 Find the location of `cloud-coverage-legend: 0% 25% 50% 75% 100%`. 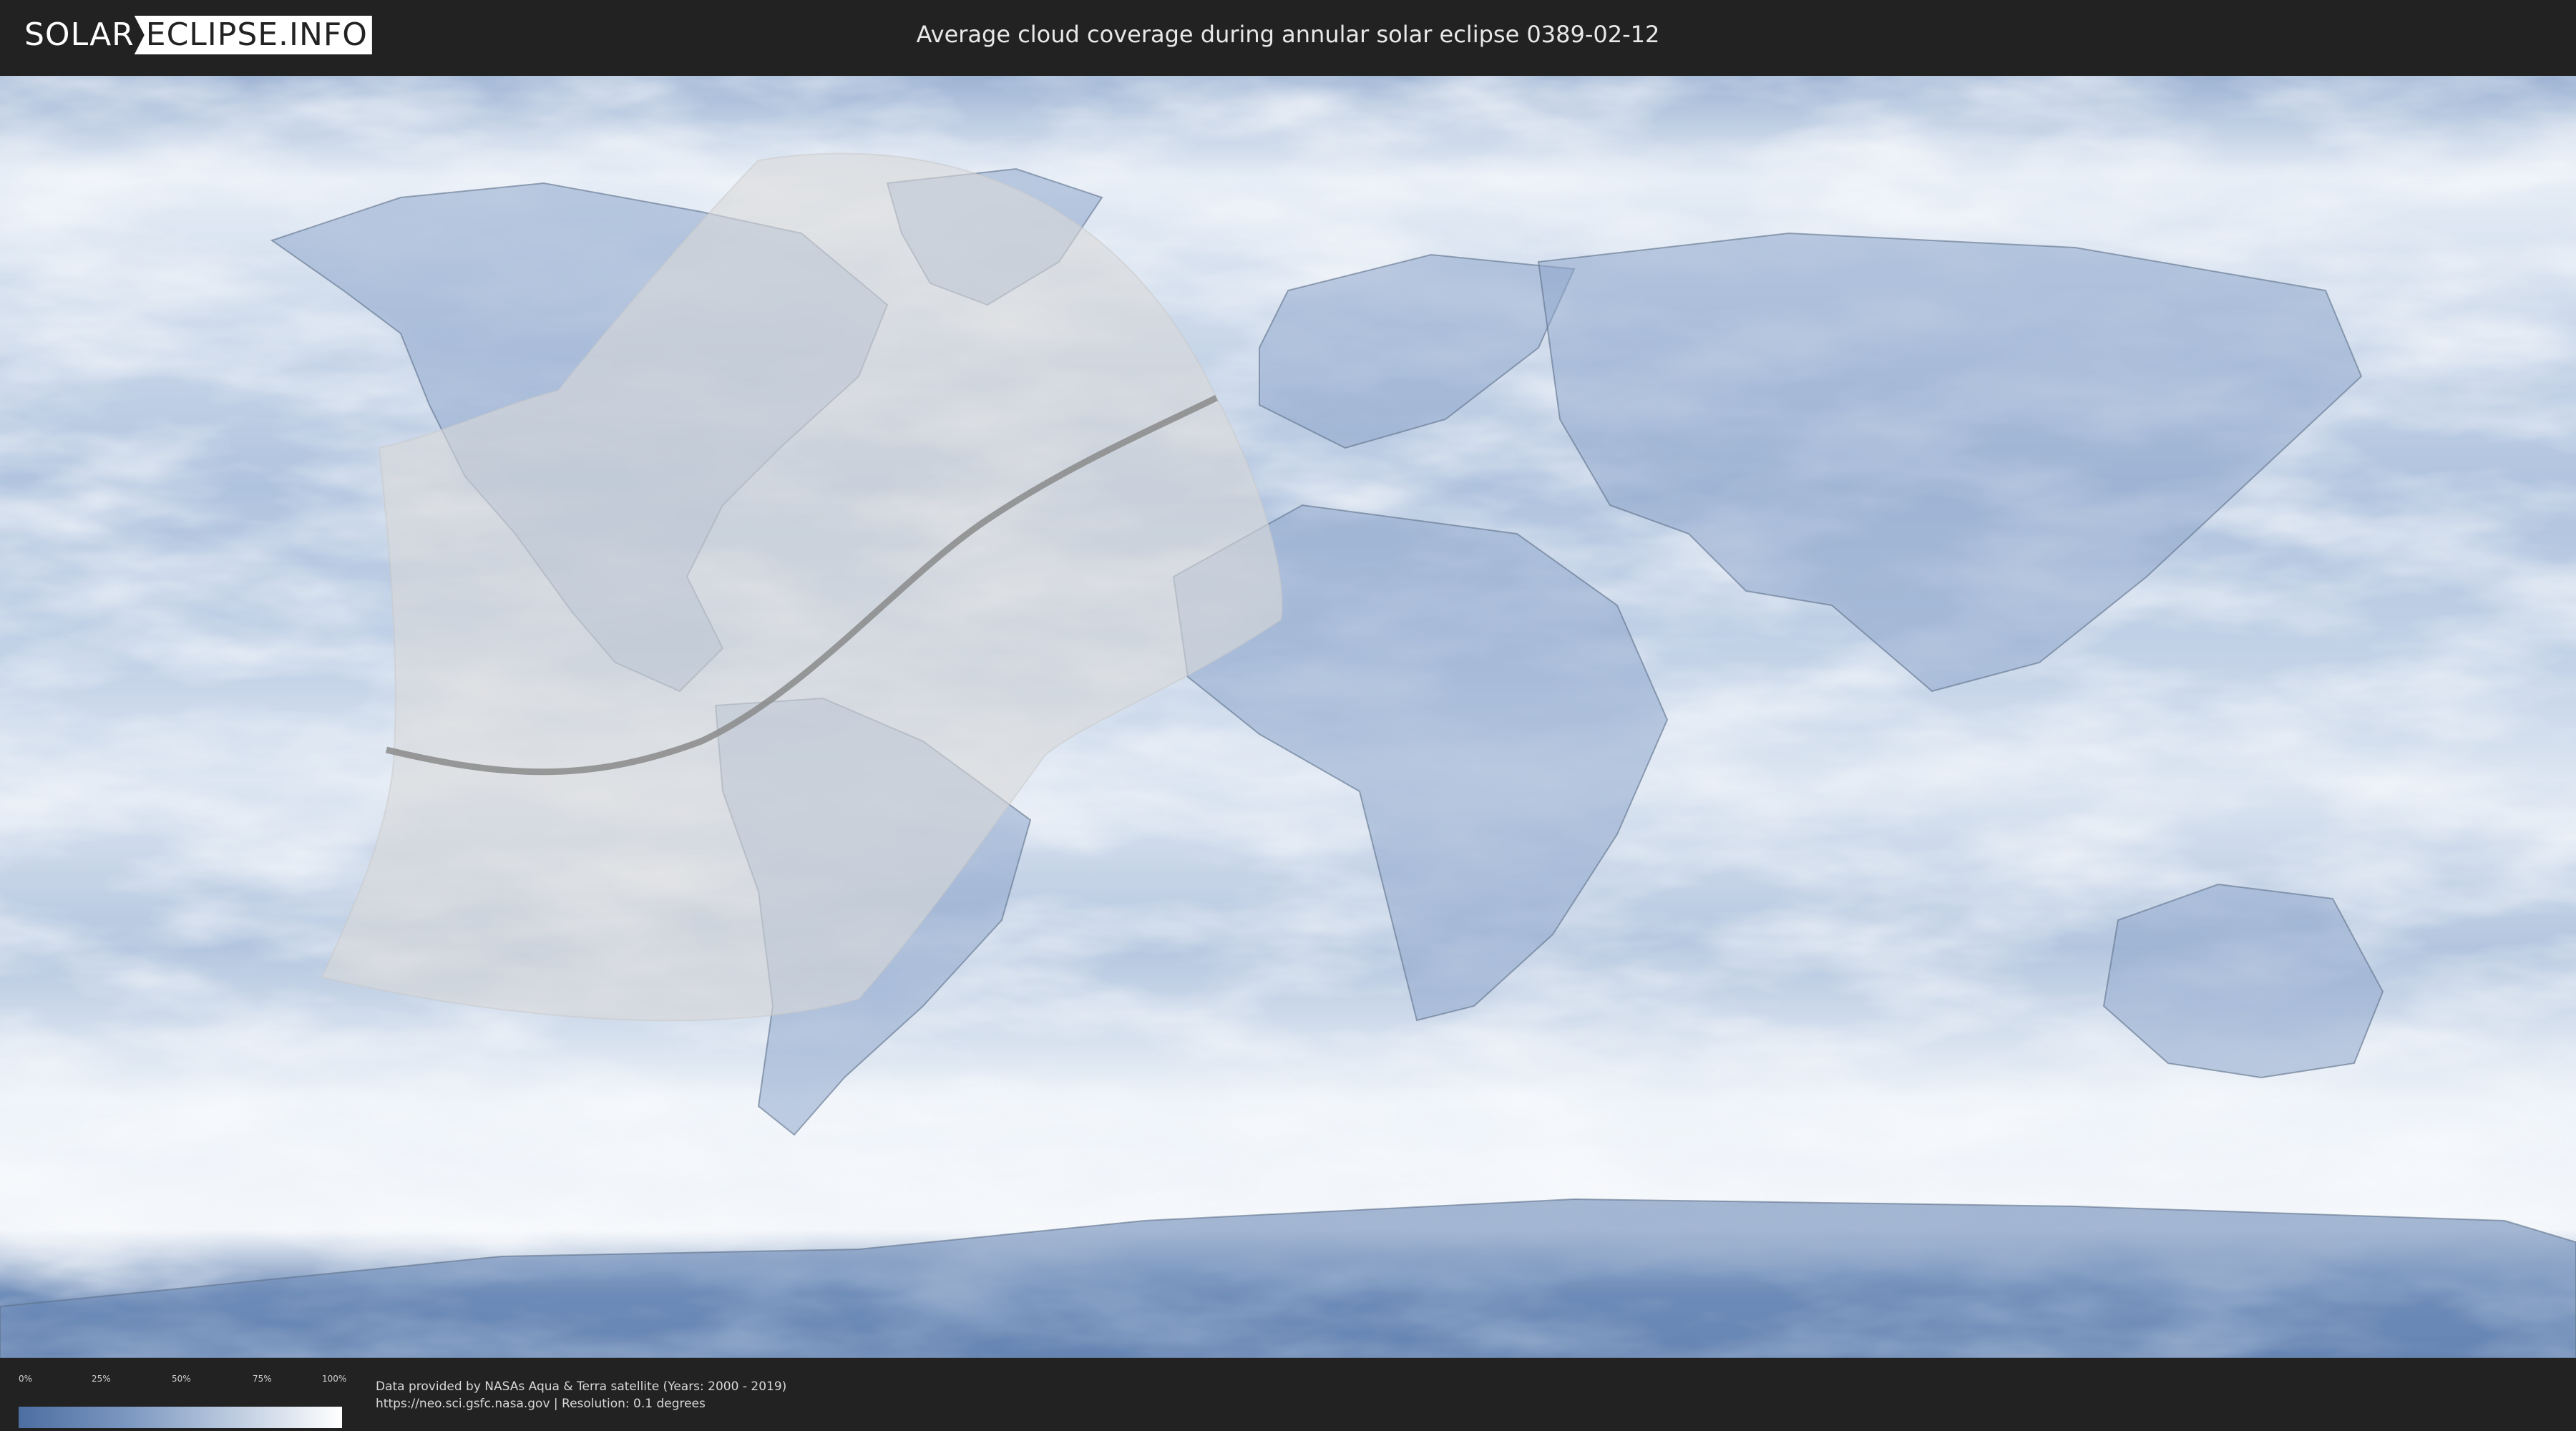

cloud-coverage-legend: 0% 25% 50% 75% 100% is located at coordinates (182, 1401).